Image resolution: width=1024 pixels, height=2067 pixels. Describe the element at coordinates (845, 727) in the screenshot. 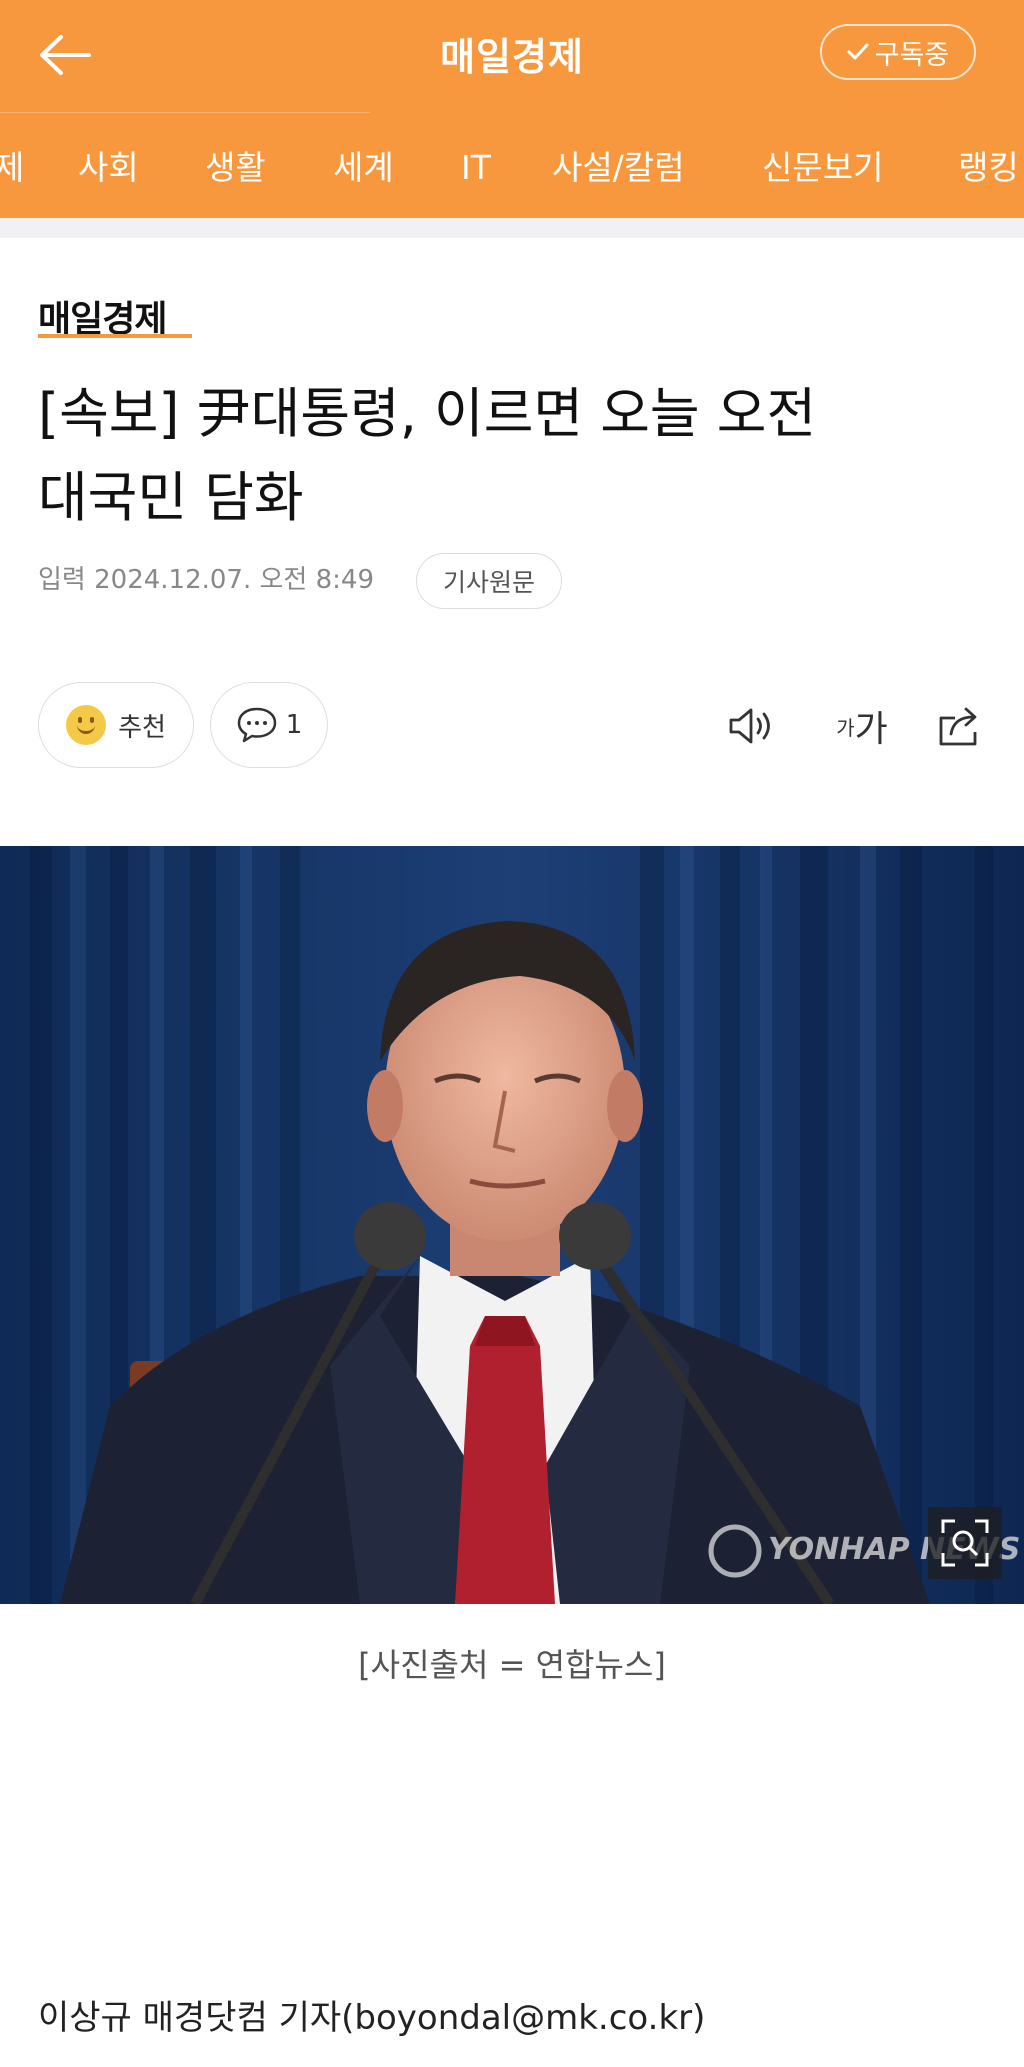

I see `font-small-label: 가` at that location.